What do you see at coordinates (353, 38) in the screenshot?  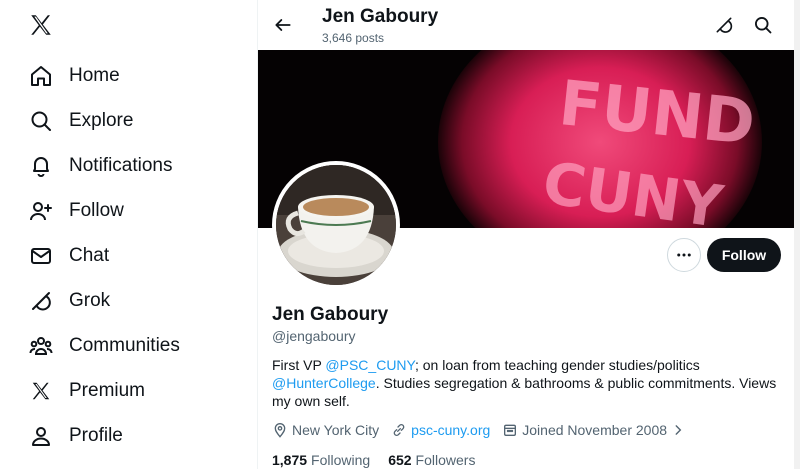 I see `post-count: 3,646 posts` at bounding box center [353, 38].